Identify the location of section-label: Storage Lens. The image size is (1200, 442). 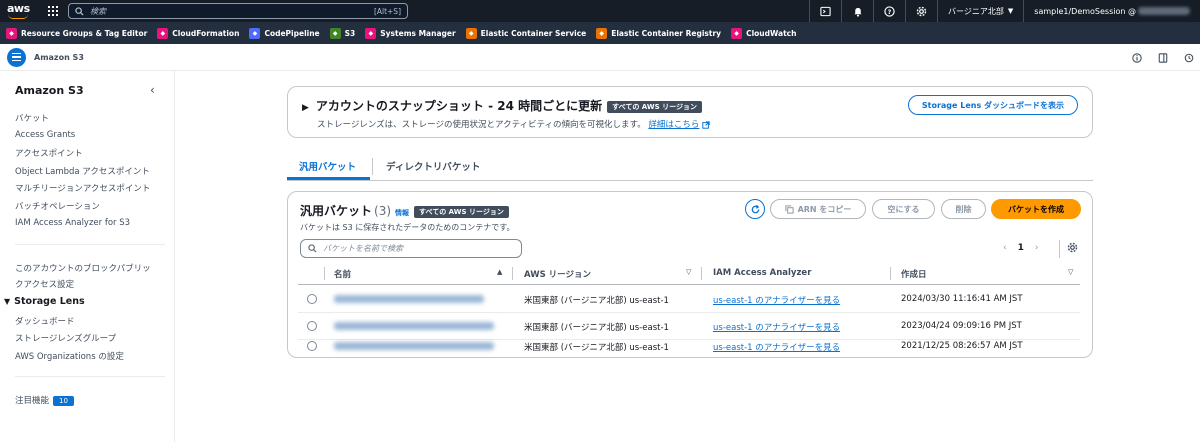
(49, 301).